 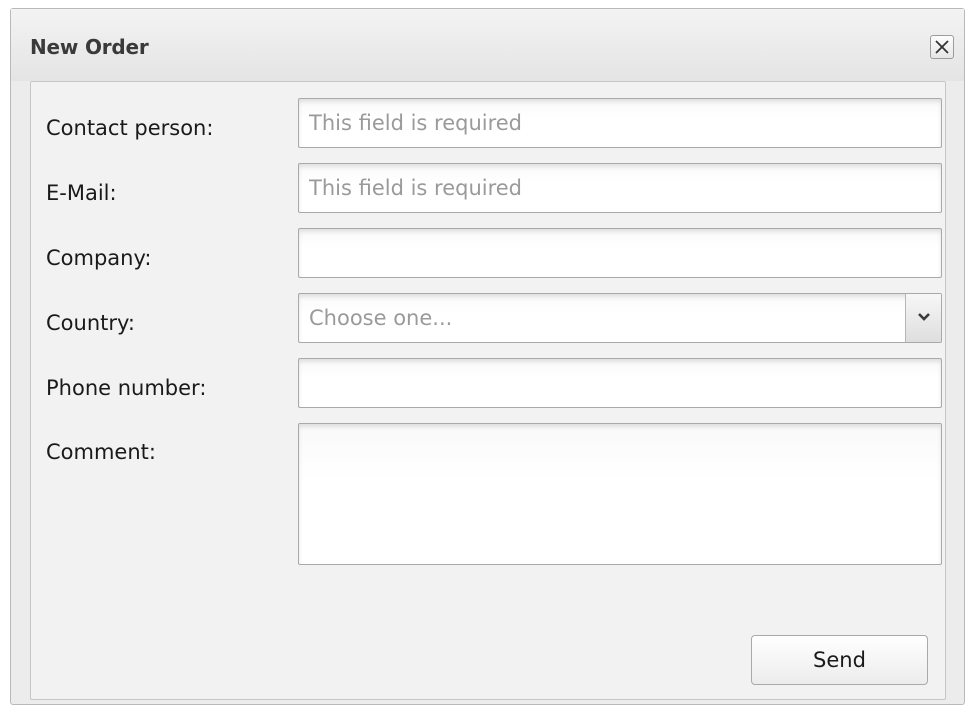 I want to click on phone-label: Phone number:, so click(x=126, y=388).